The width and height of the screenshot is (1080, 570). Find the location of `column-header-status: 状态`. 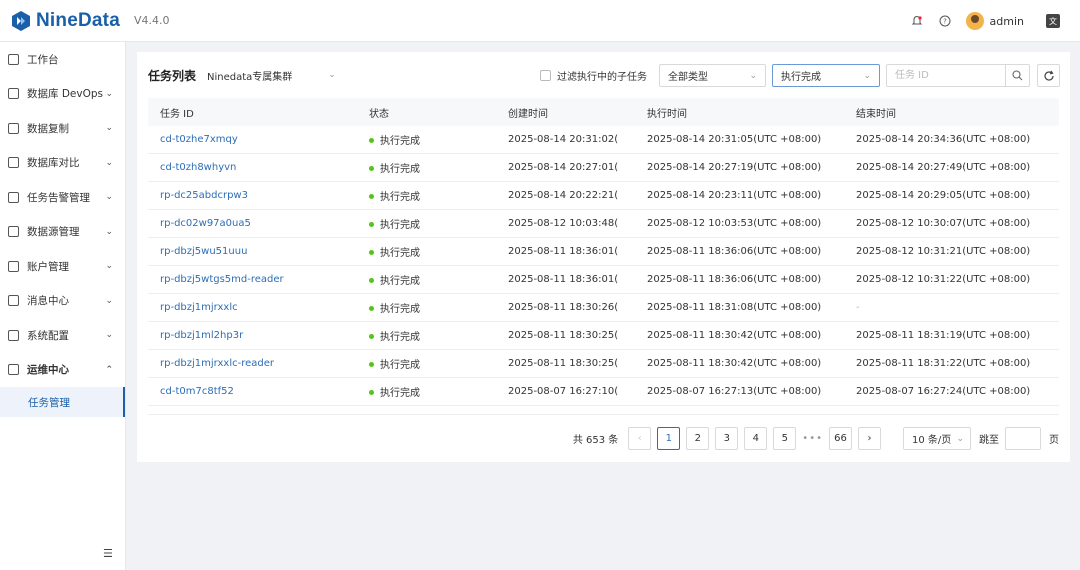

column-header-status: 状态 is located at coordinates (379, 114).